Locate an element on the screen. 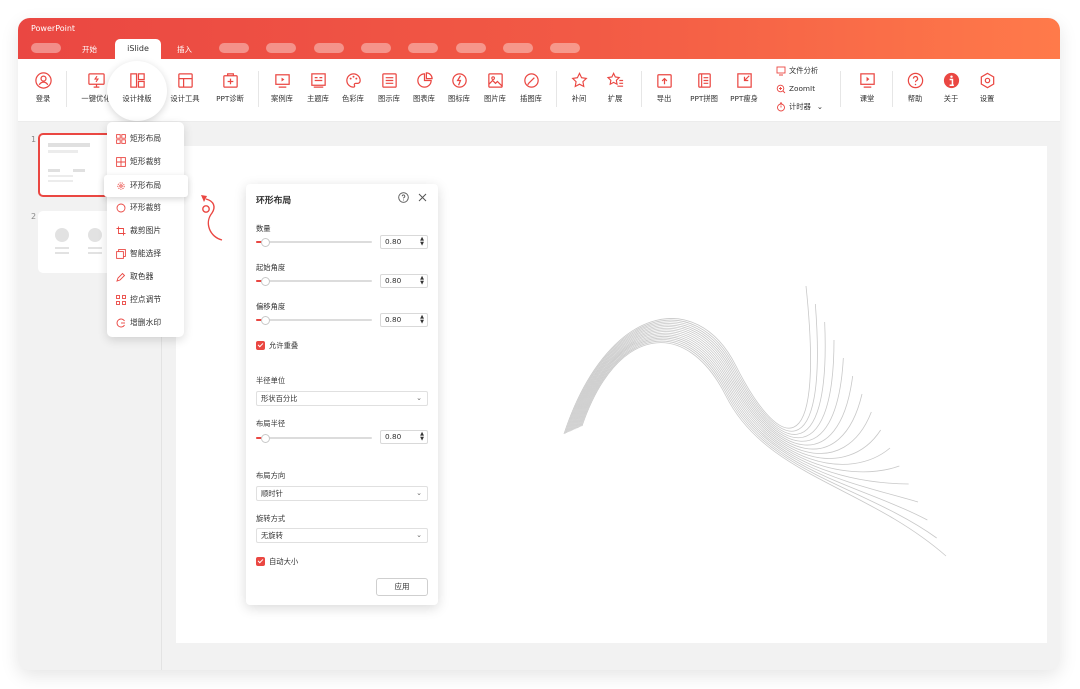 The image size is (1080, 689). file-analysis-label: 文件分析 is located at coordinates (804, 70).